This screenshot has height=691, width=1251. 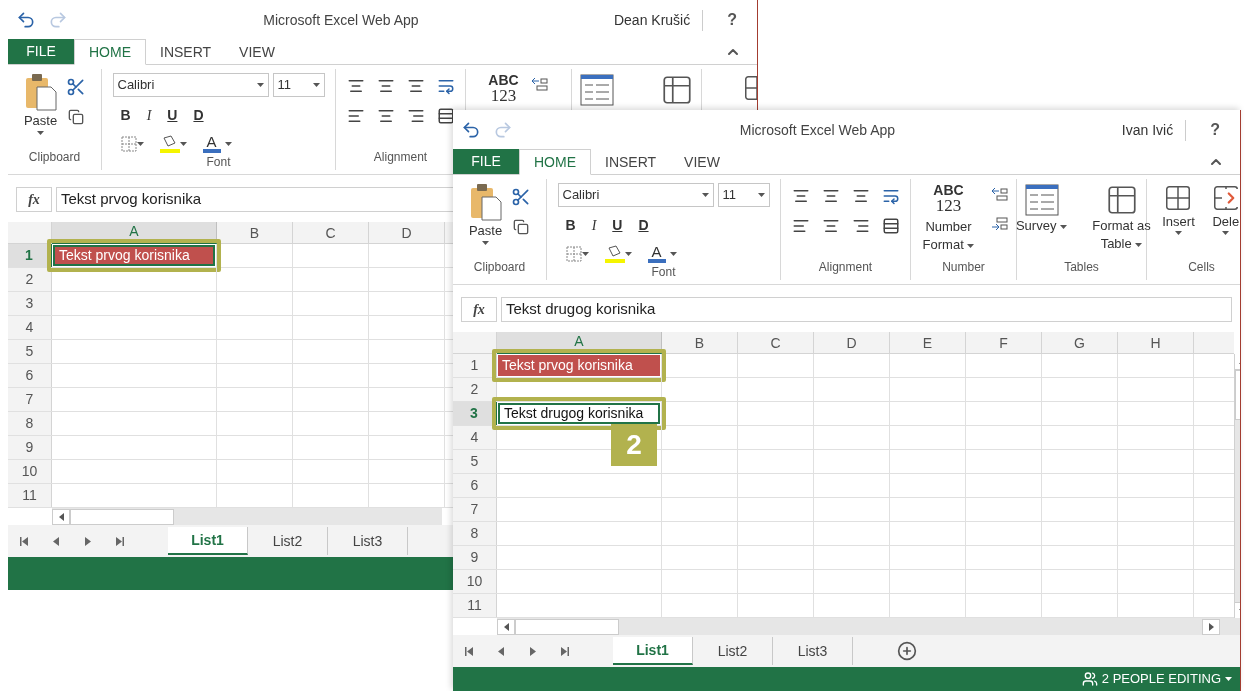 I want to click on column-header: F, so click(x=1004, y=343).